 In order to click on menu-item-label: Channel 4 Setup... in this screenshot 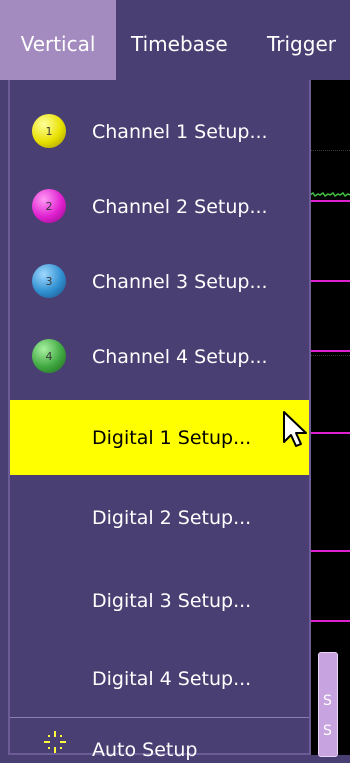, I will do `click(180, 356)`.